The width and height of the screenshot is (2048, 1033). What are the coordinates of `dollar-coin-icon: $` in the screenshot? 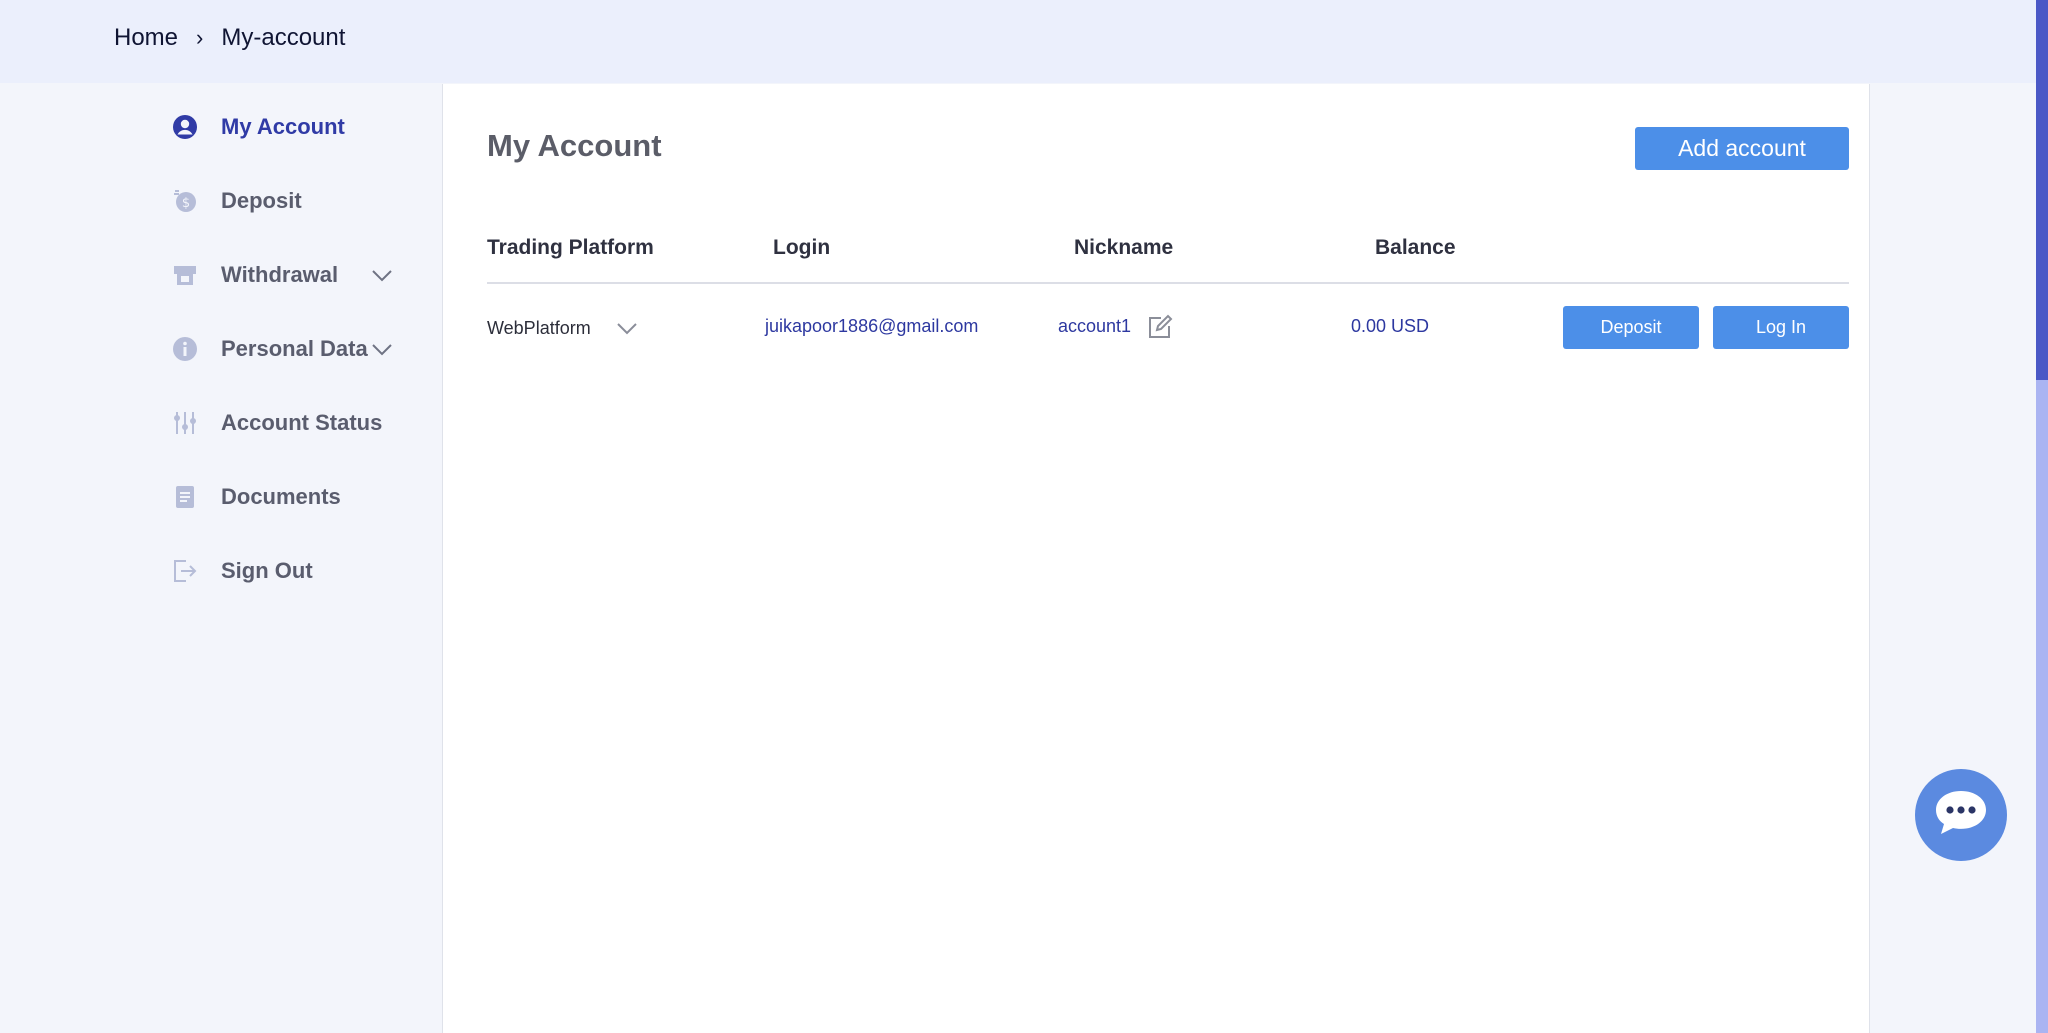 It's located at (185, 201).